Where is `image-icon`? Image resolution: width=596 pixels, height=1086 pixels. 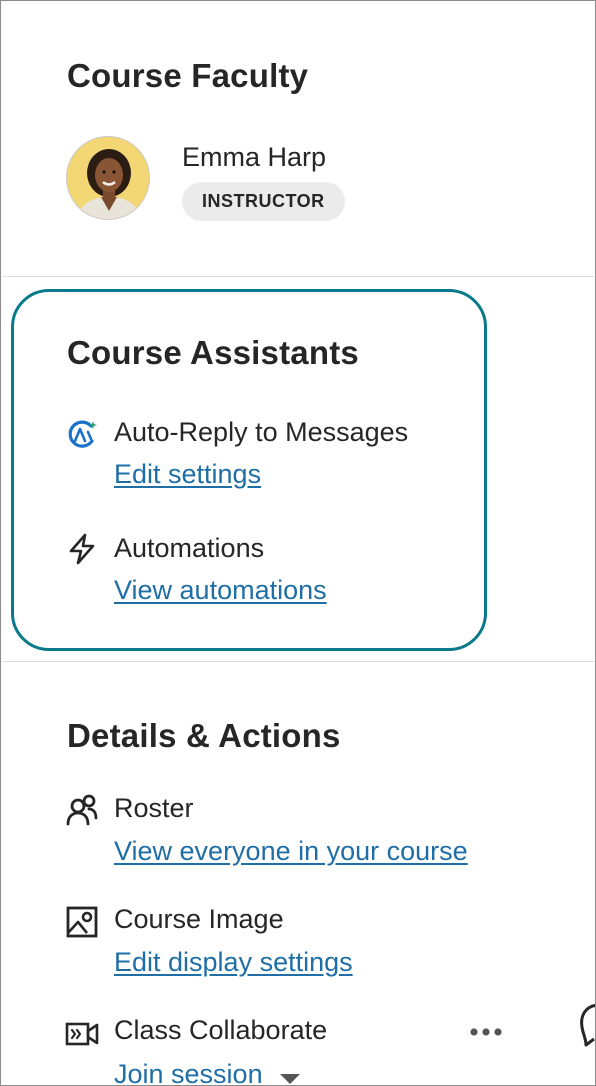 image-icon is located at coordinates (82, 922).